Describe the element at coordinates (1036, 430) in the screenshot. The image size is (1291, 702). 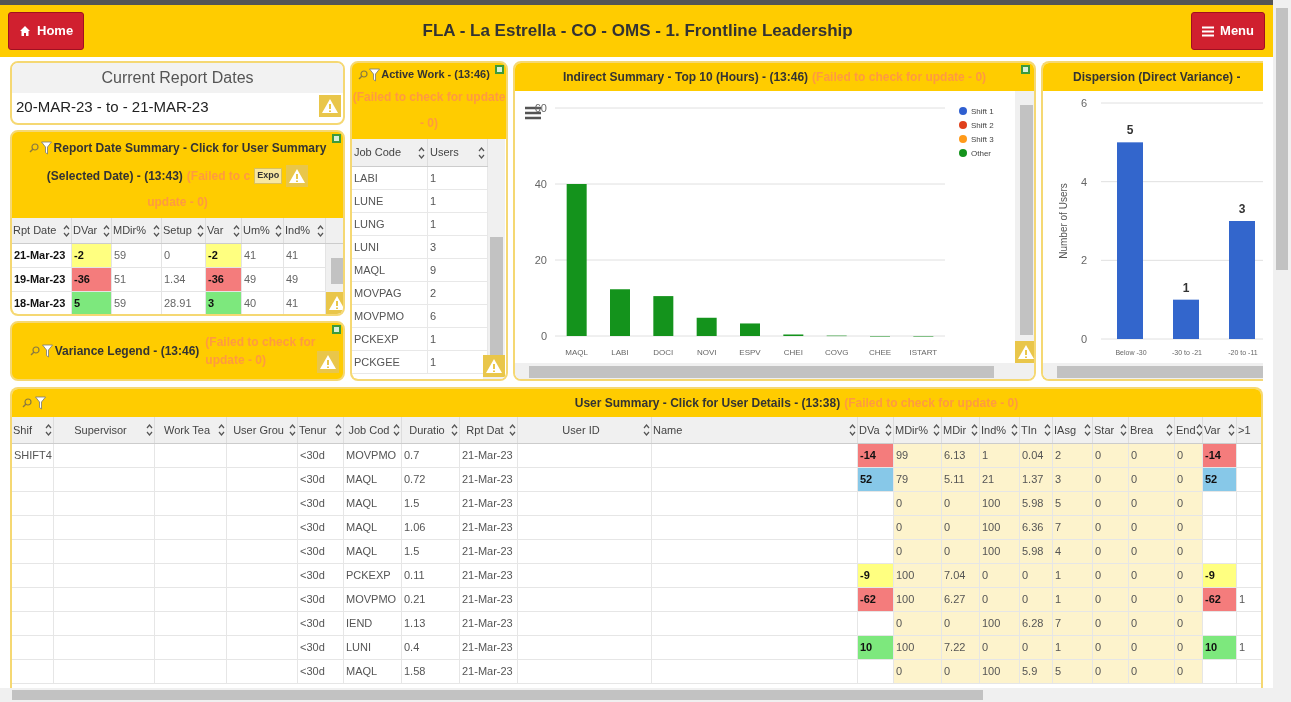
I see `column-header: TIn` at that location.